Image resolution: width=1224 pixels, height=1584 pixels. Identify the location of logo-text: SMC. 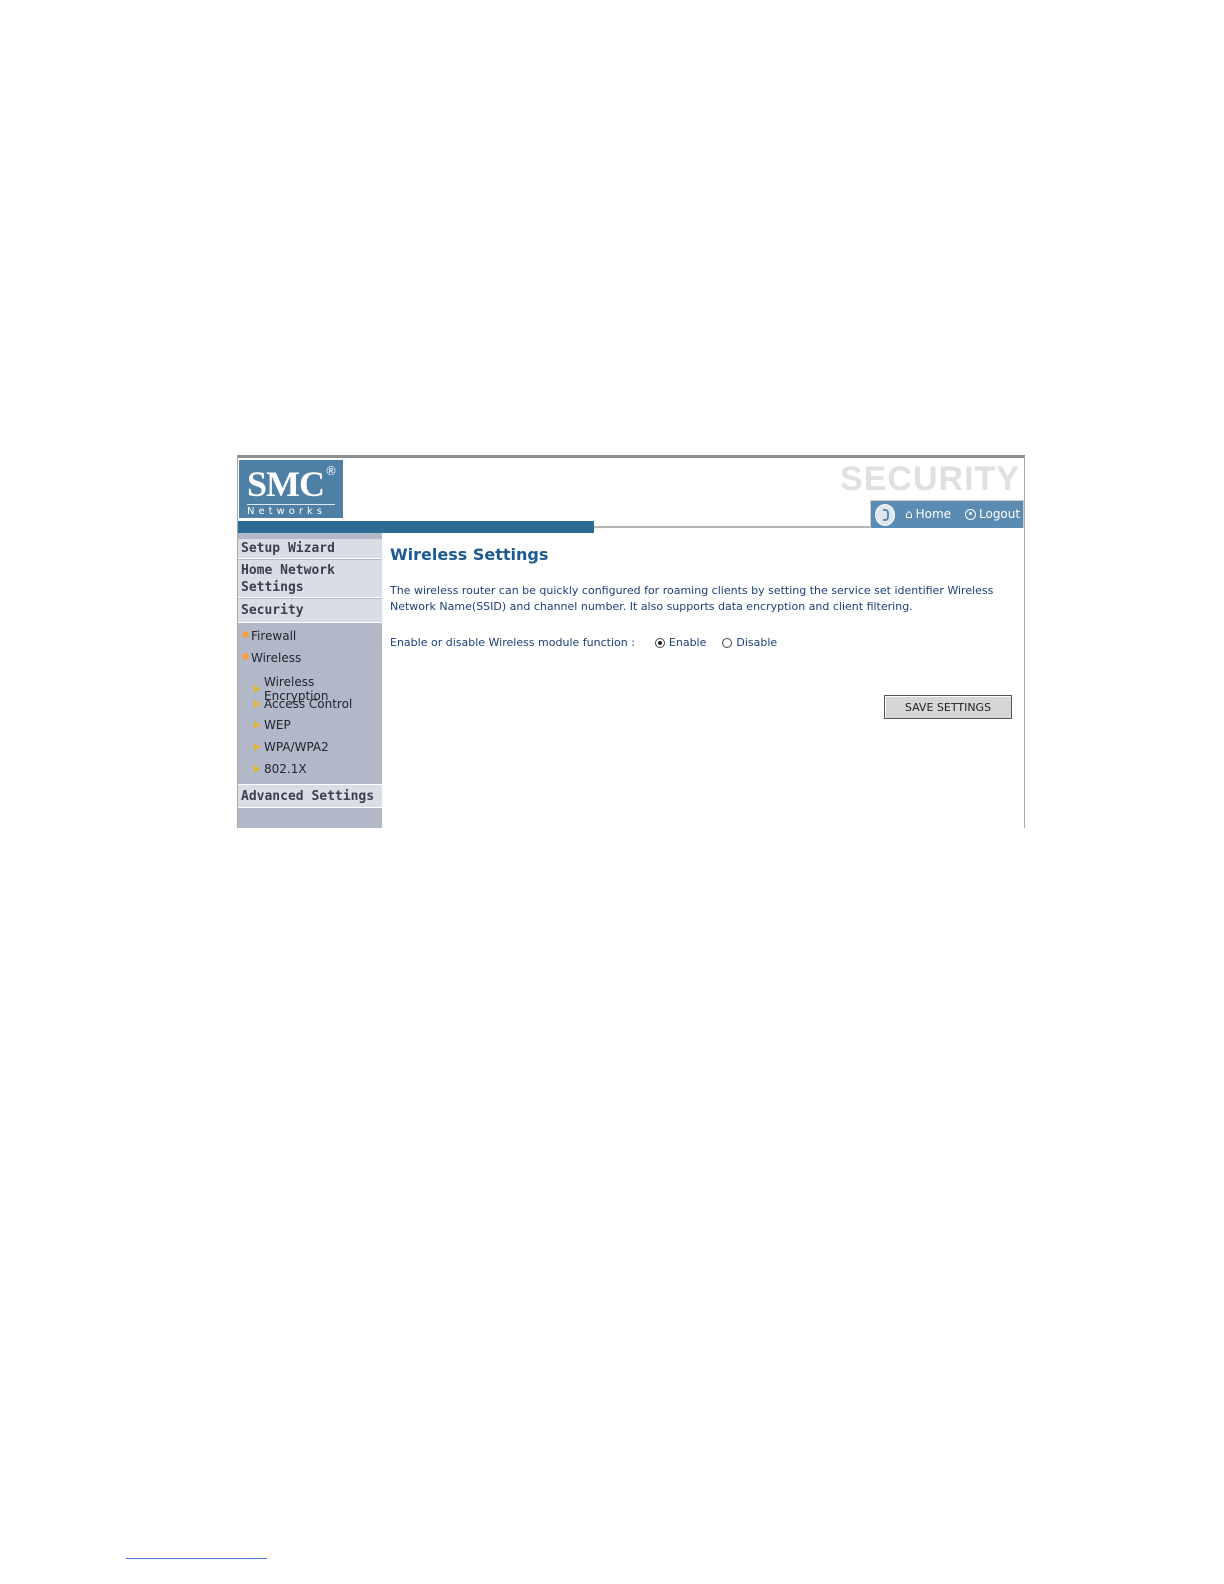
(286, 484).